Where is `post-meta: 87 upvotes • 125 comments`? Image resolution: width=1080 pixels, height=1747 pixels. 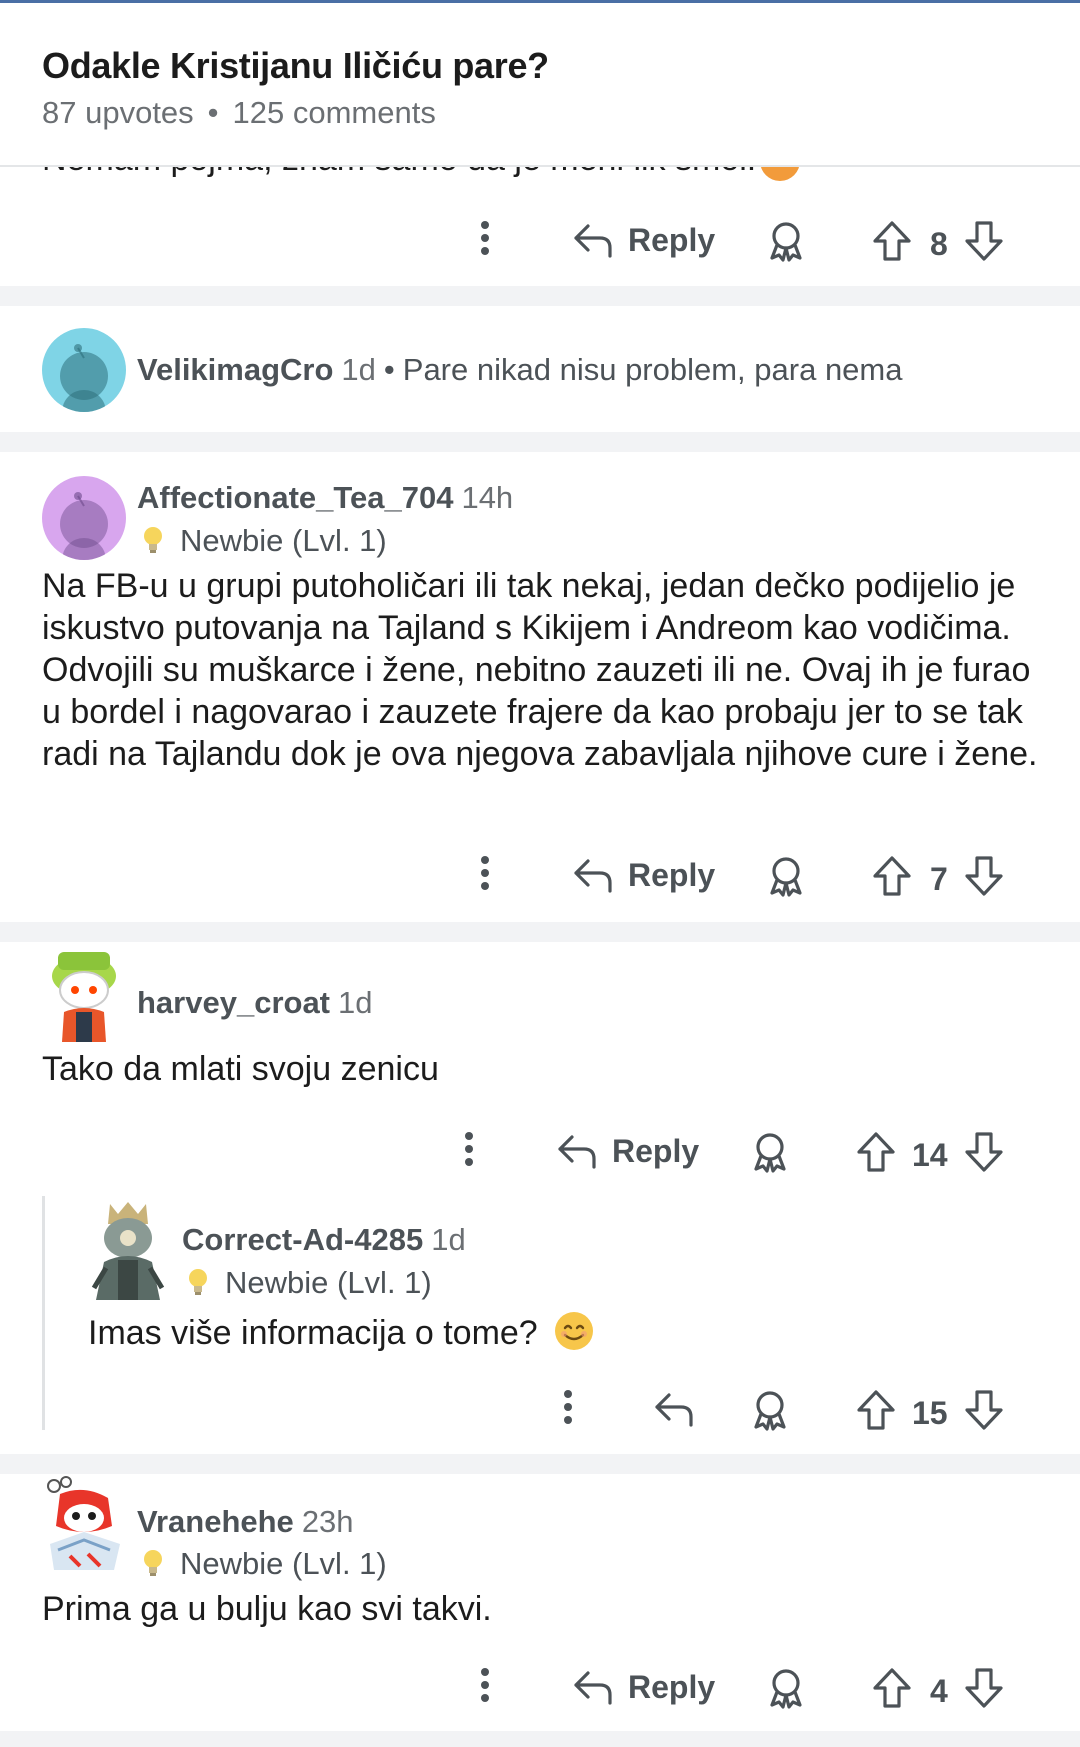 post-meta: 87 upvotes • 125 comments is located at coordinates (239, 113).